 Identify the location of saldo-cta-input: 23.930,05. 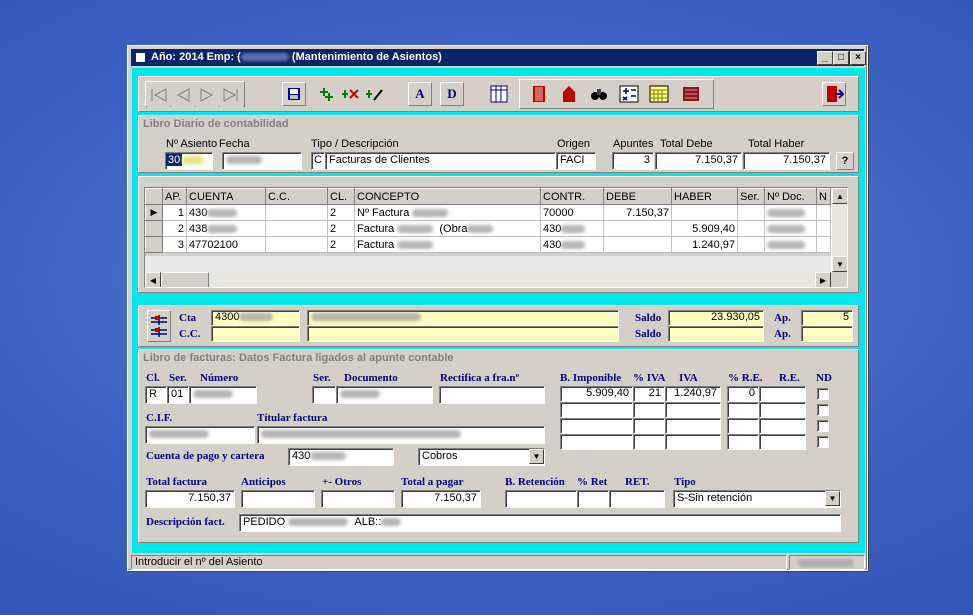
(716, 318).